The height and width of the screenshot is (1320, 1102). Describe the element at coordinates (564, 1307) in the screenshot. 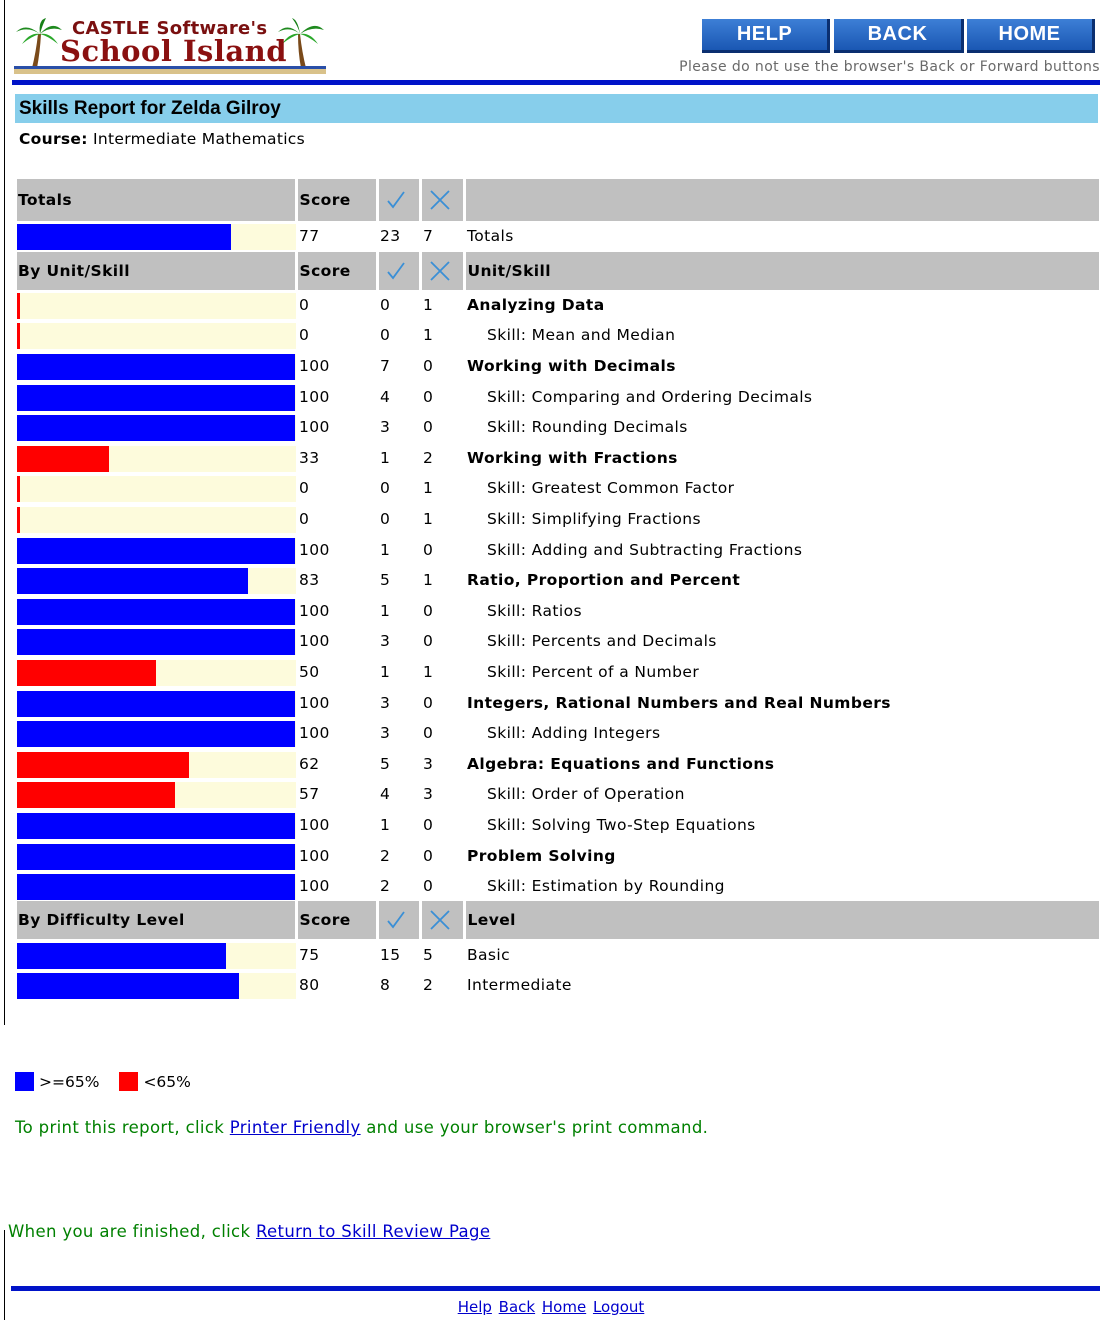

I see `footer-home-link: Home` at that location.